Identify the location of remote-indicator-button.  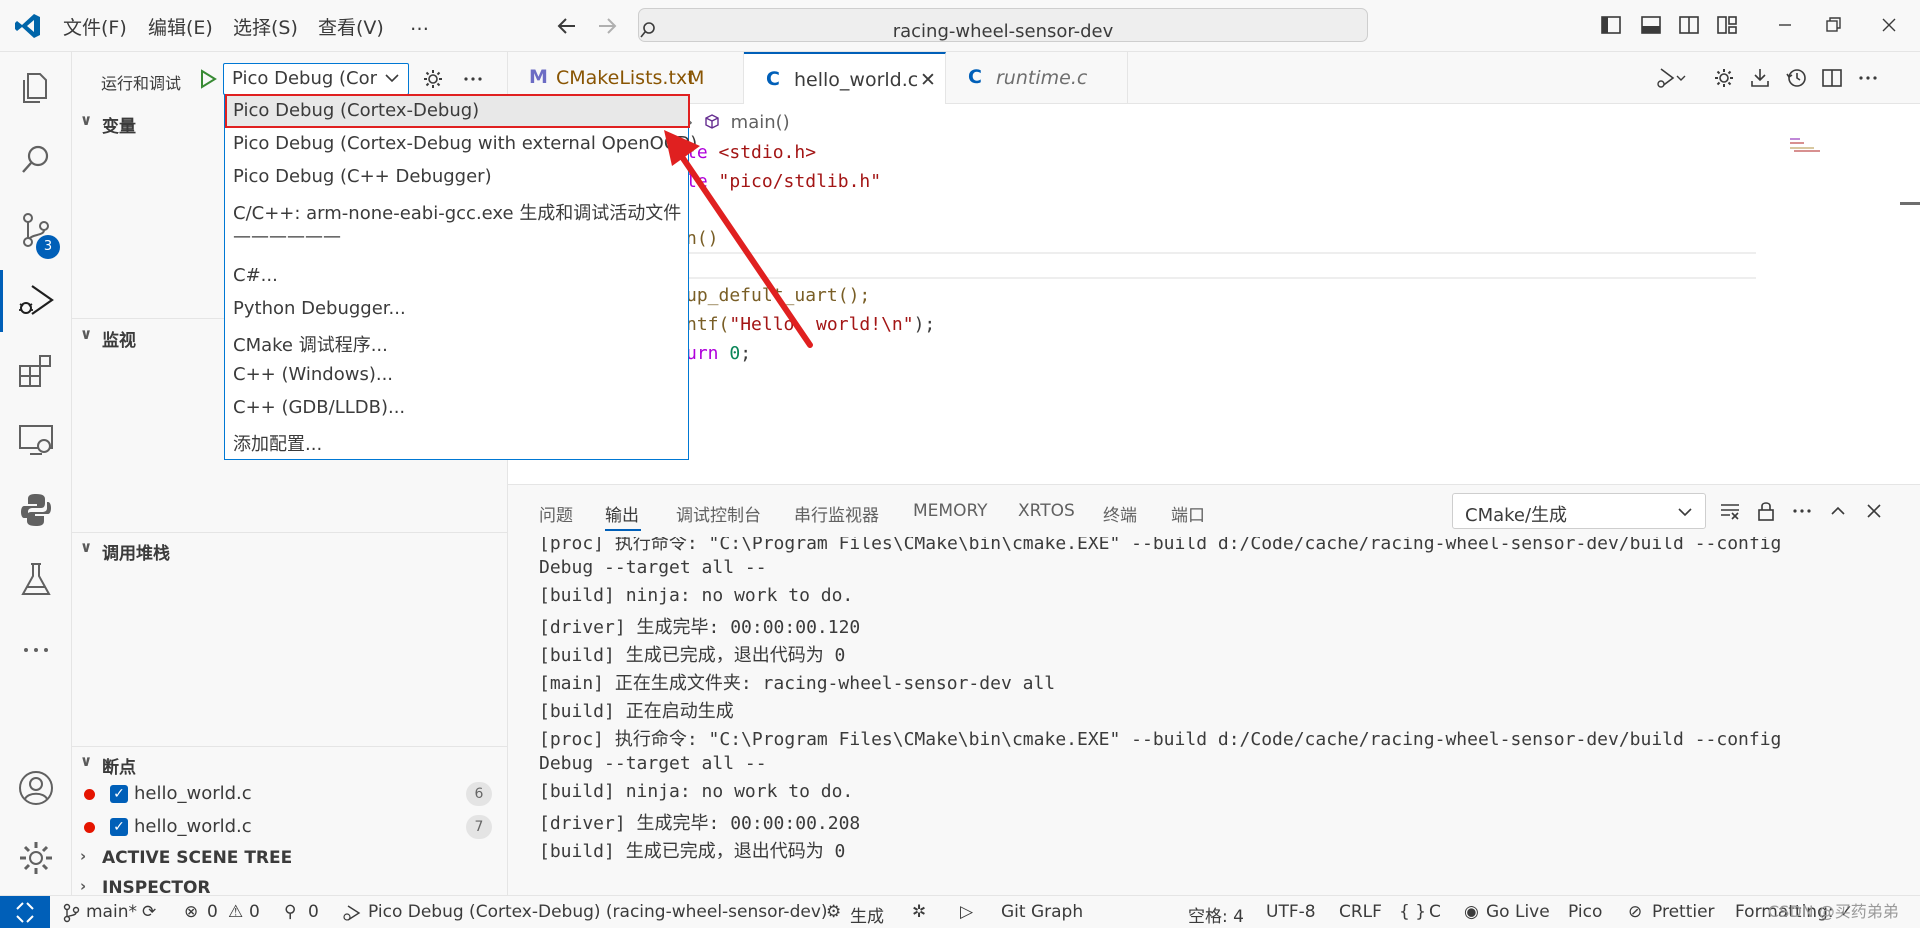
(25, 912).